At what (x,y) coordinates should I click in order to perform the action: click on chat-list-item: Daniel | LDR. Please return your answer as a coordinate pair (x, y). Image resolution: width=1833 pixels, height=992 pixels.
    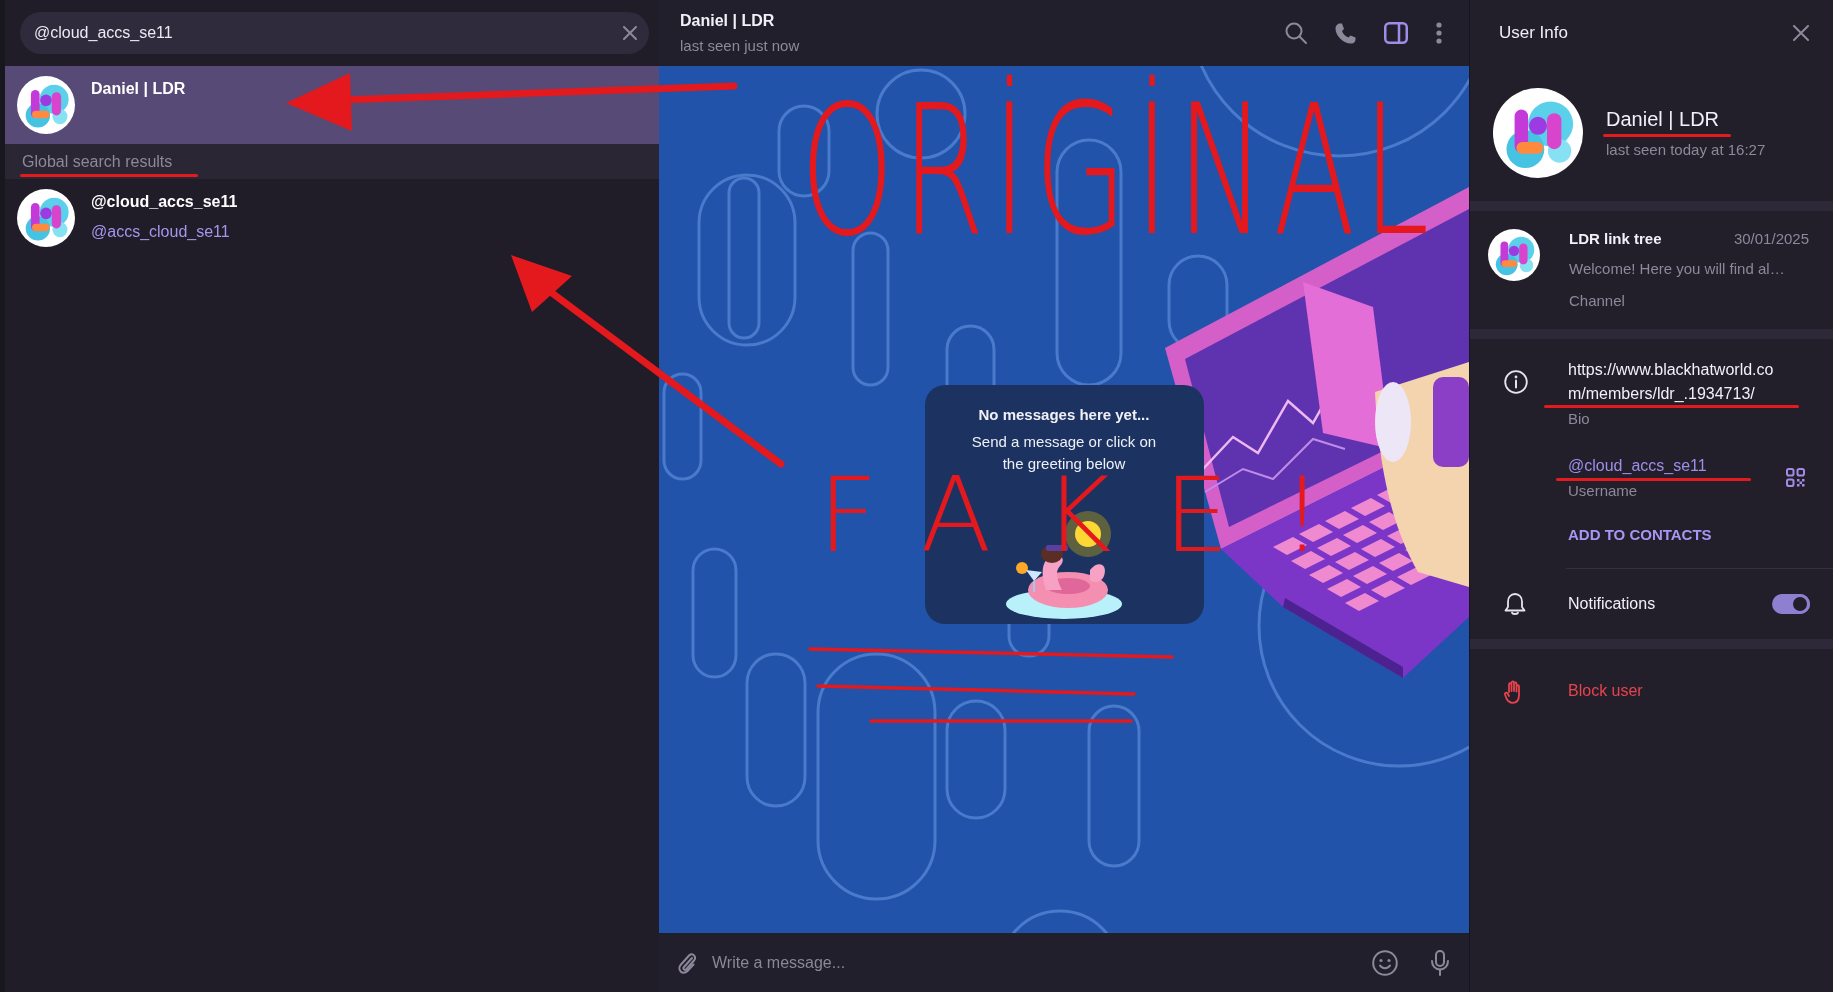
    Looking at the image, I should click on (332, 105).